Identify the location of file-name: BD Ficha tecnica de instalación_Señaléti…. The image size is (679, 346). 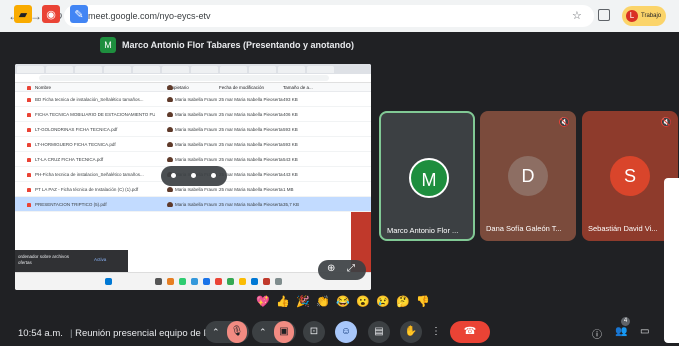
(85, 99).